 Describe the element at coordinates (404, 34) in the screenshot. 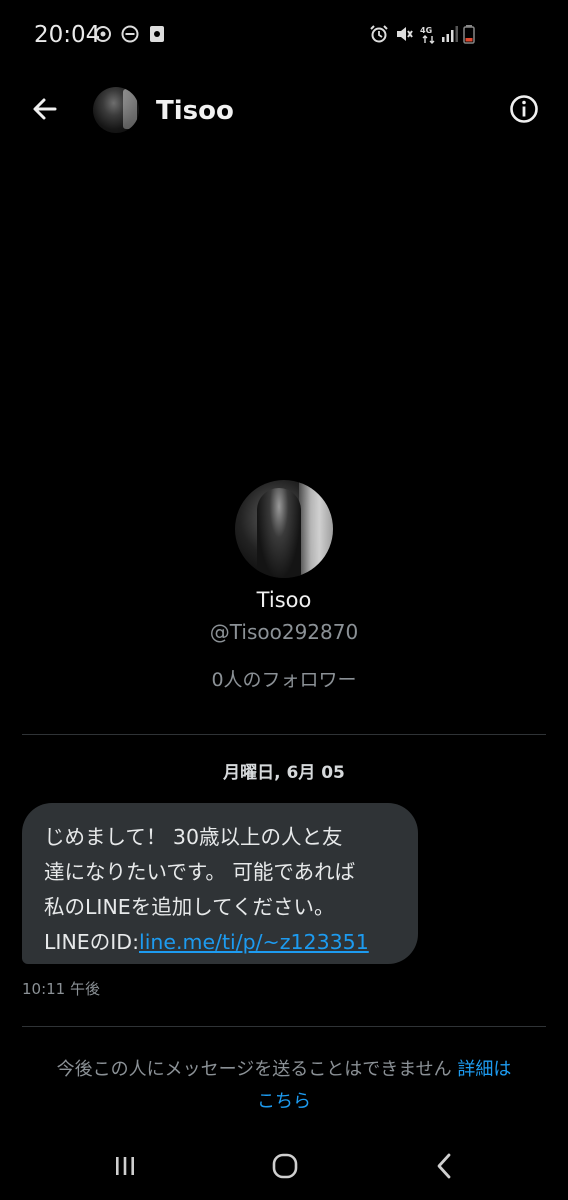

I see `mute-icon` at that location.